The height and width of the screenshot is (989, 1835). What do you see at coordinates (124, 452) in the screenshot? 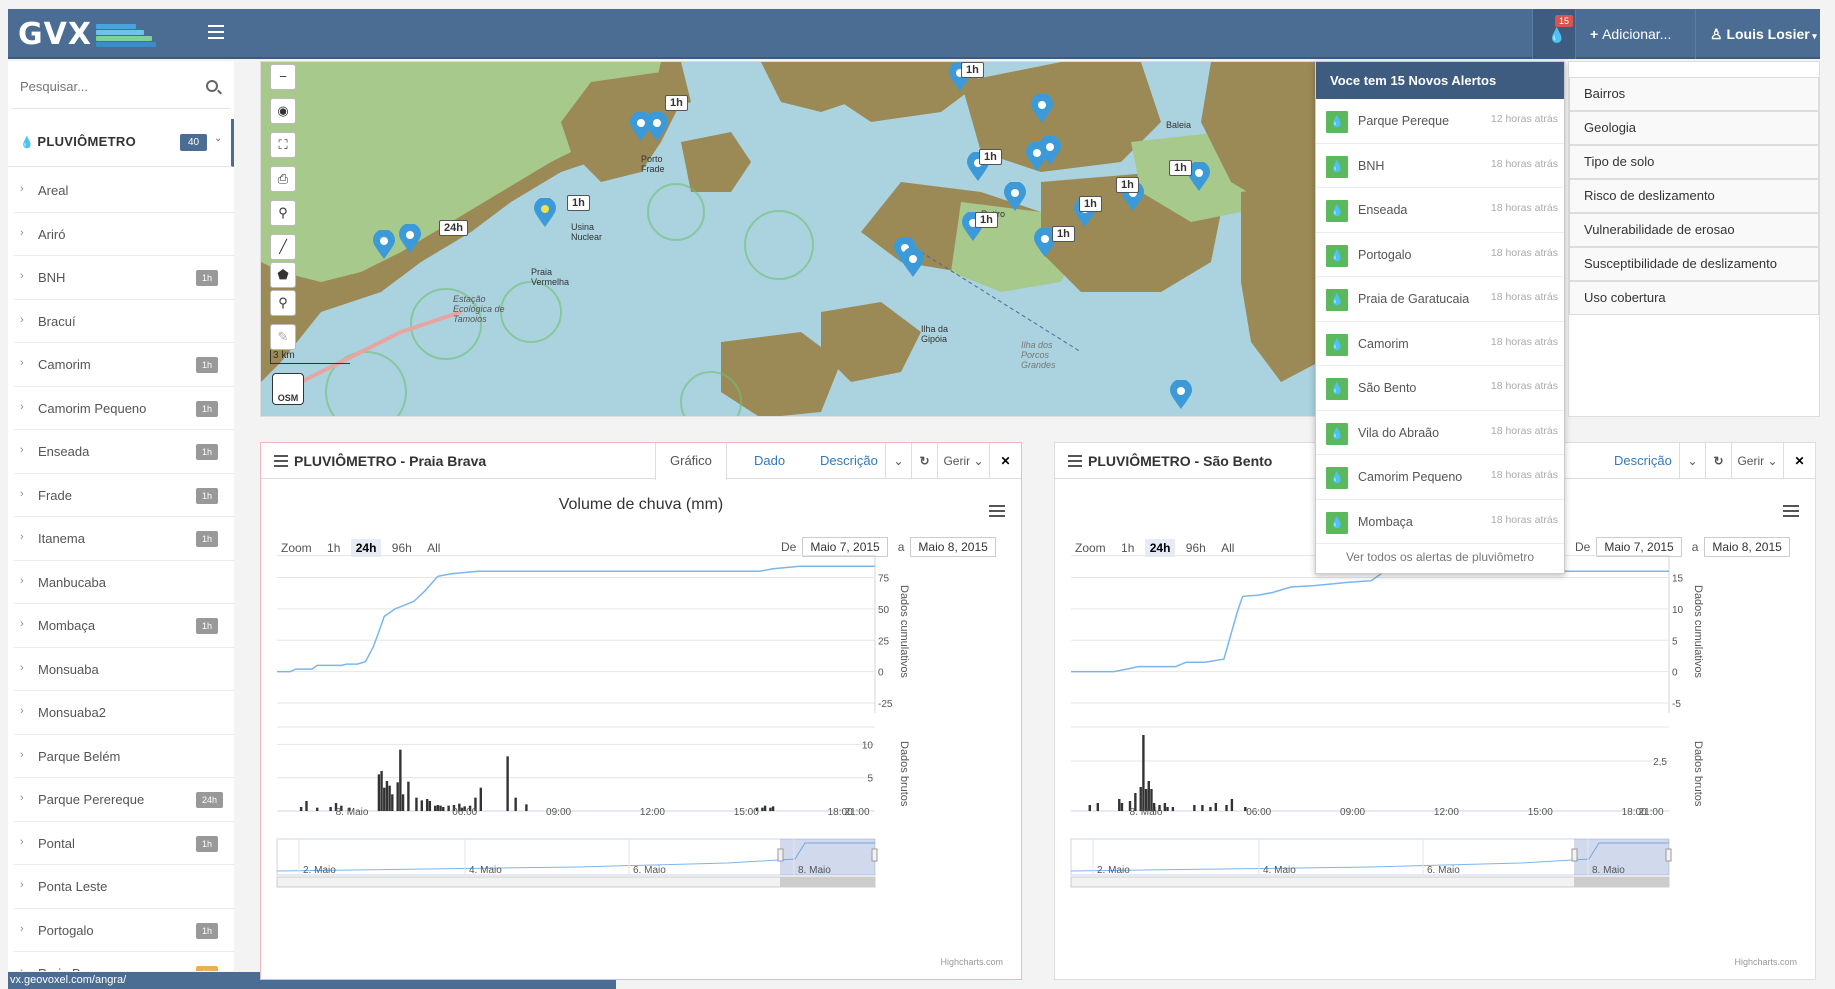
I see `sidebar-item: › Enseada 1h` at bounding box center [124, 452].